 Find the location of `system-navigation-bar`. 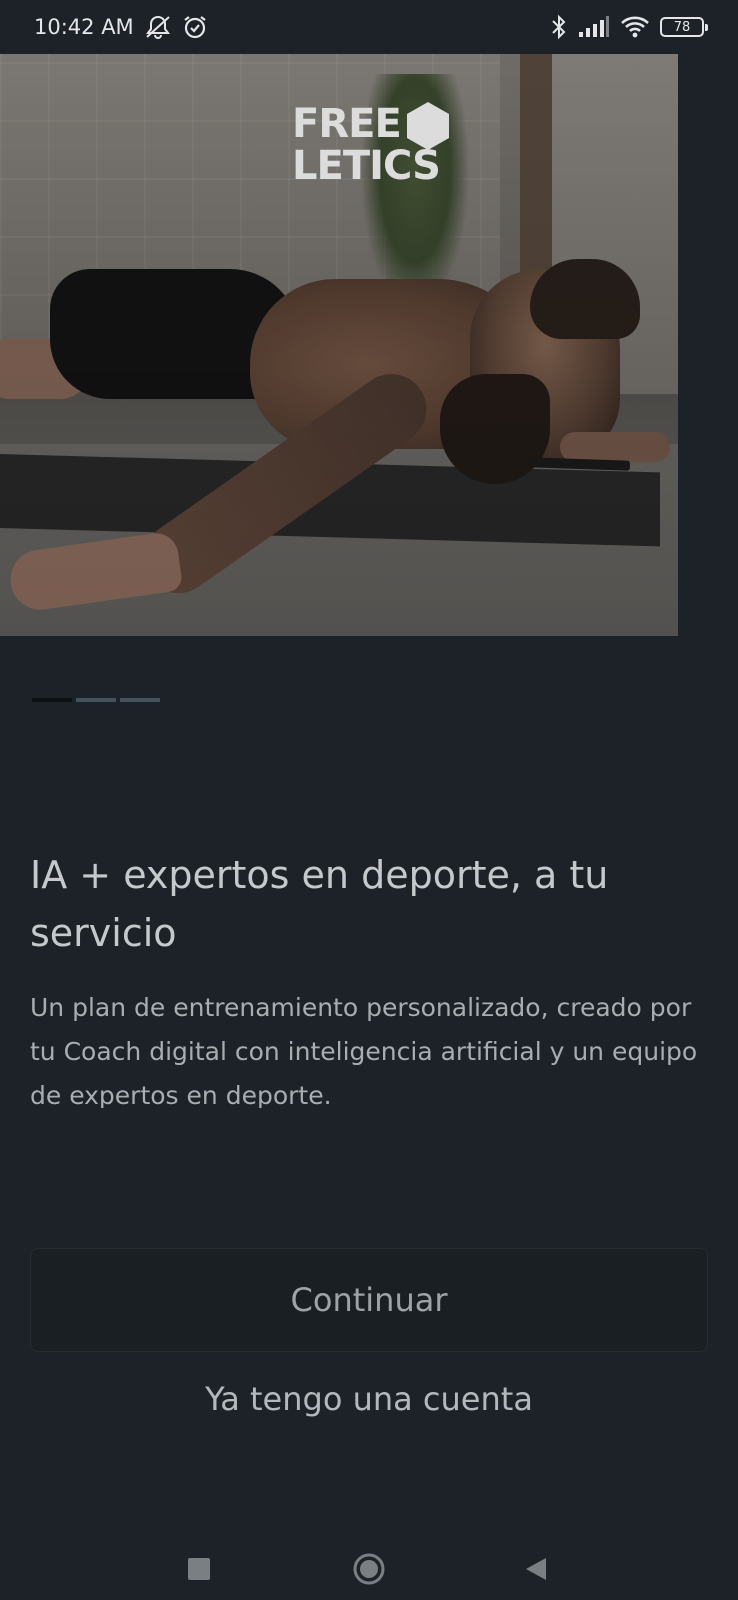

system-navigation-bar is located at coordinates (369, 1565).